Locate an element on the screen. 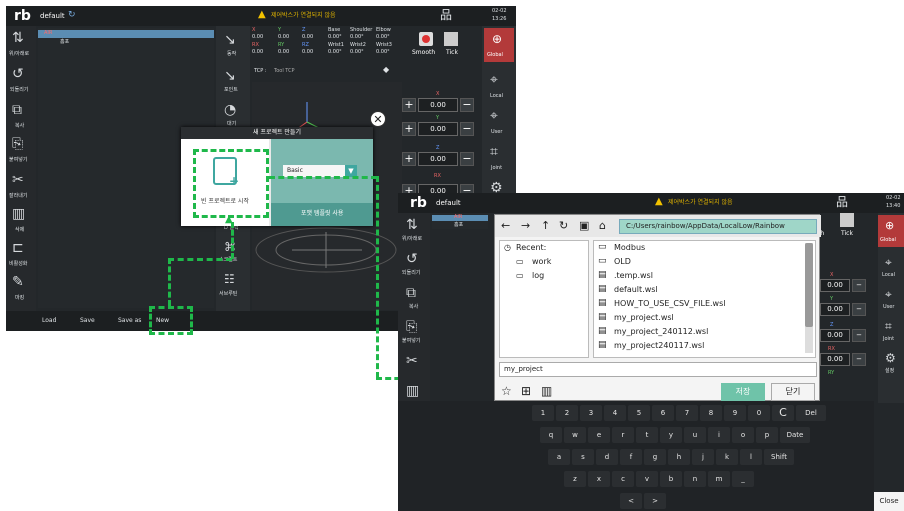  smooth-button is located at coordinates (426, 39).